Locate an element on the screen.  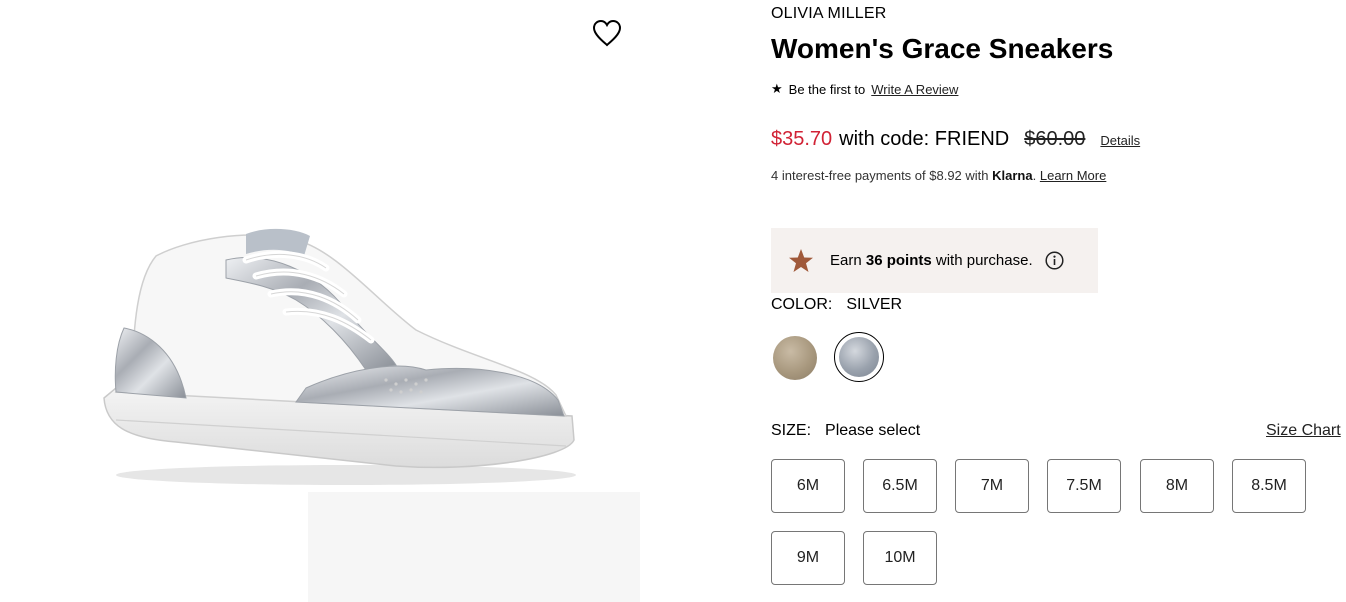
size-option: 7.5M is located at coordinates (1084, 486).